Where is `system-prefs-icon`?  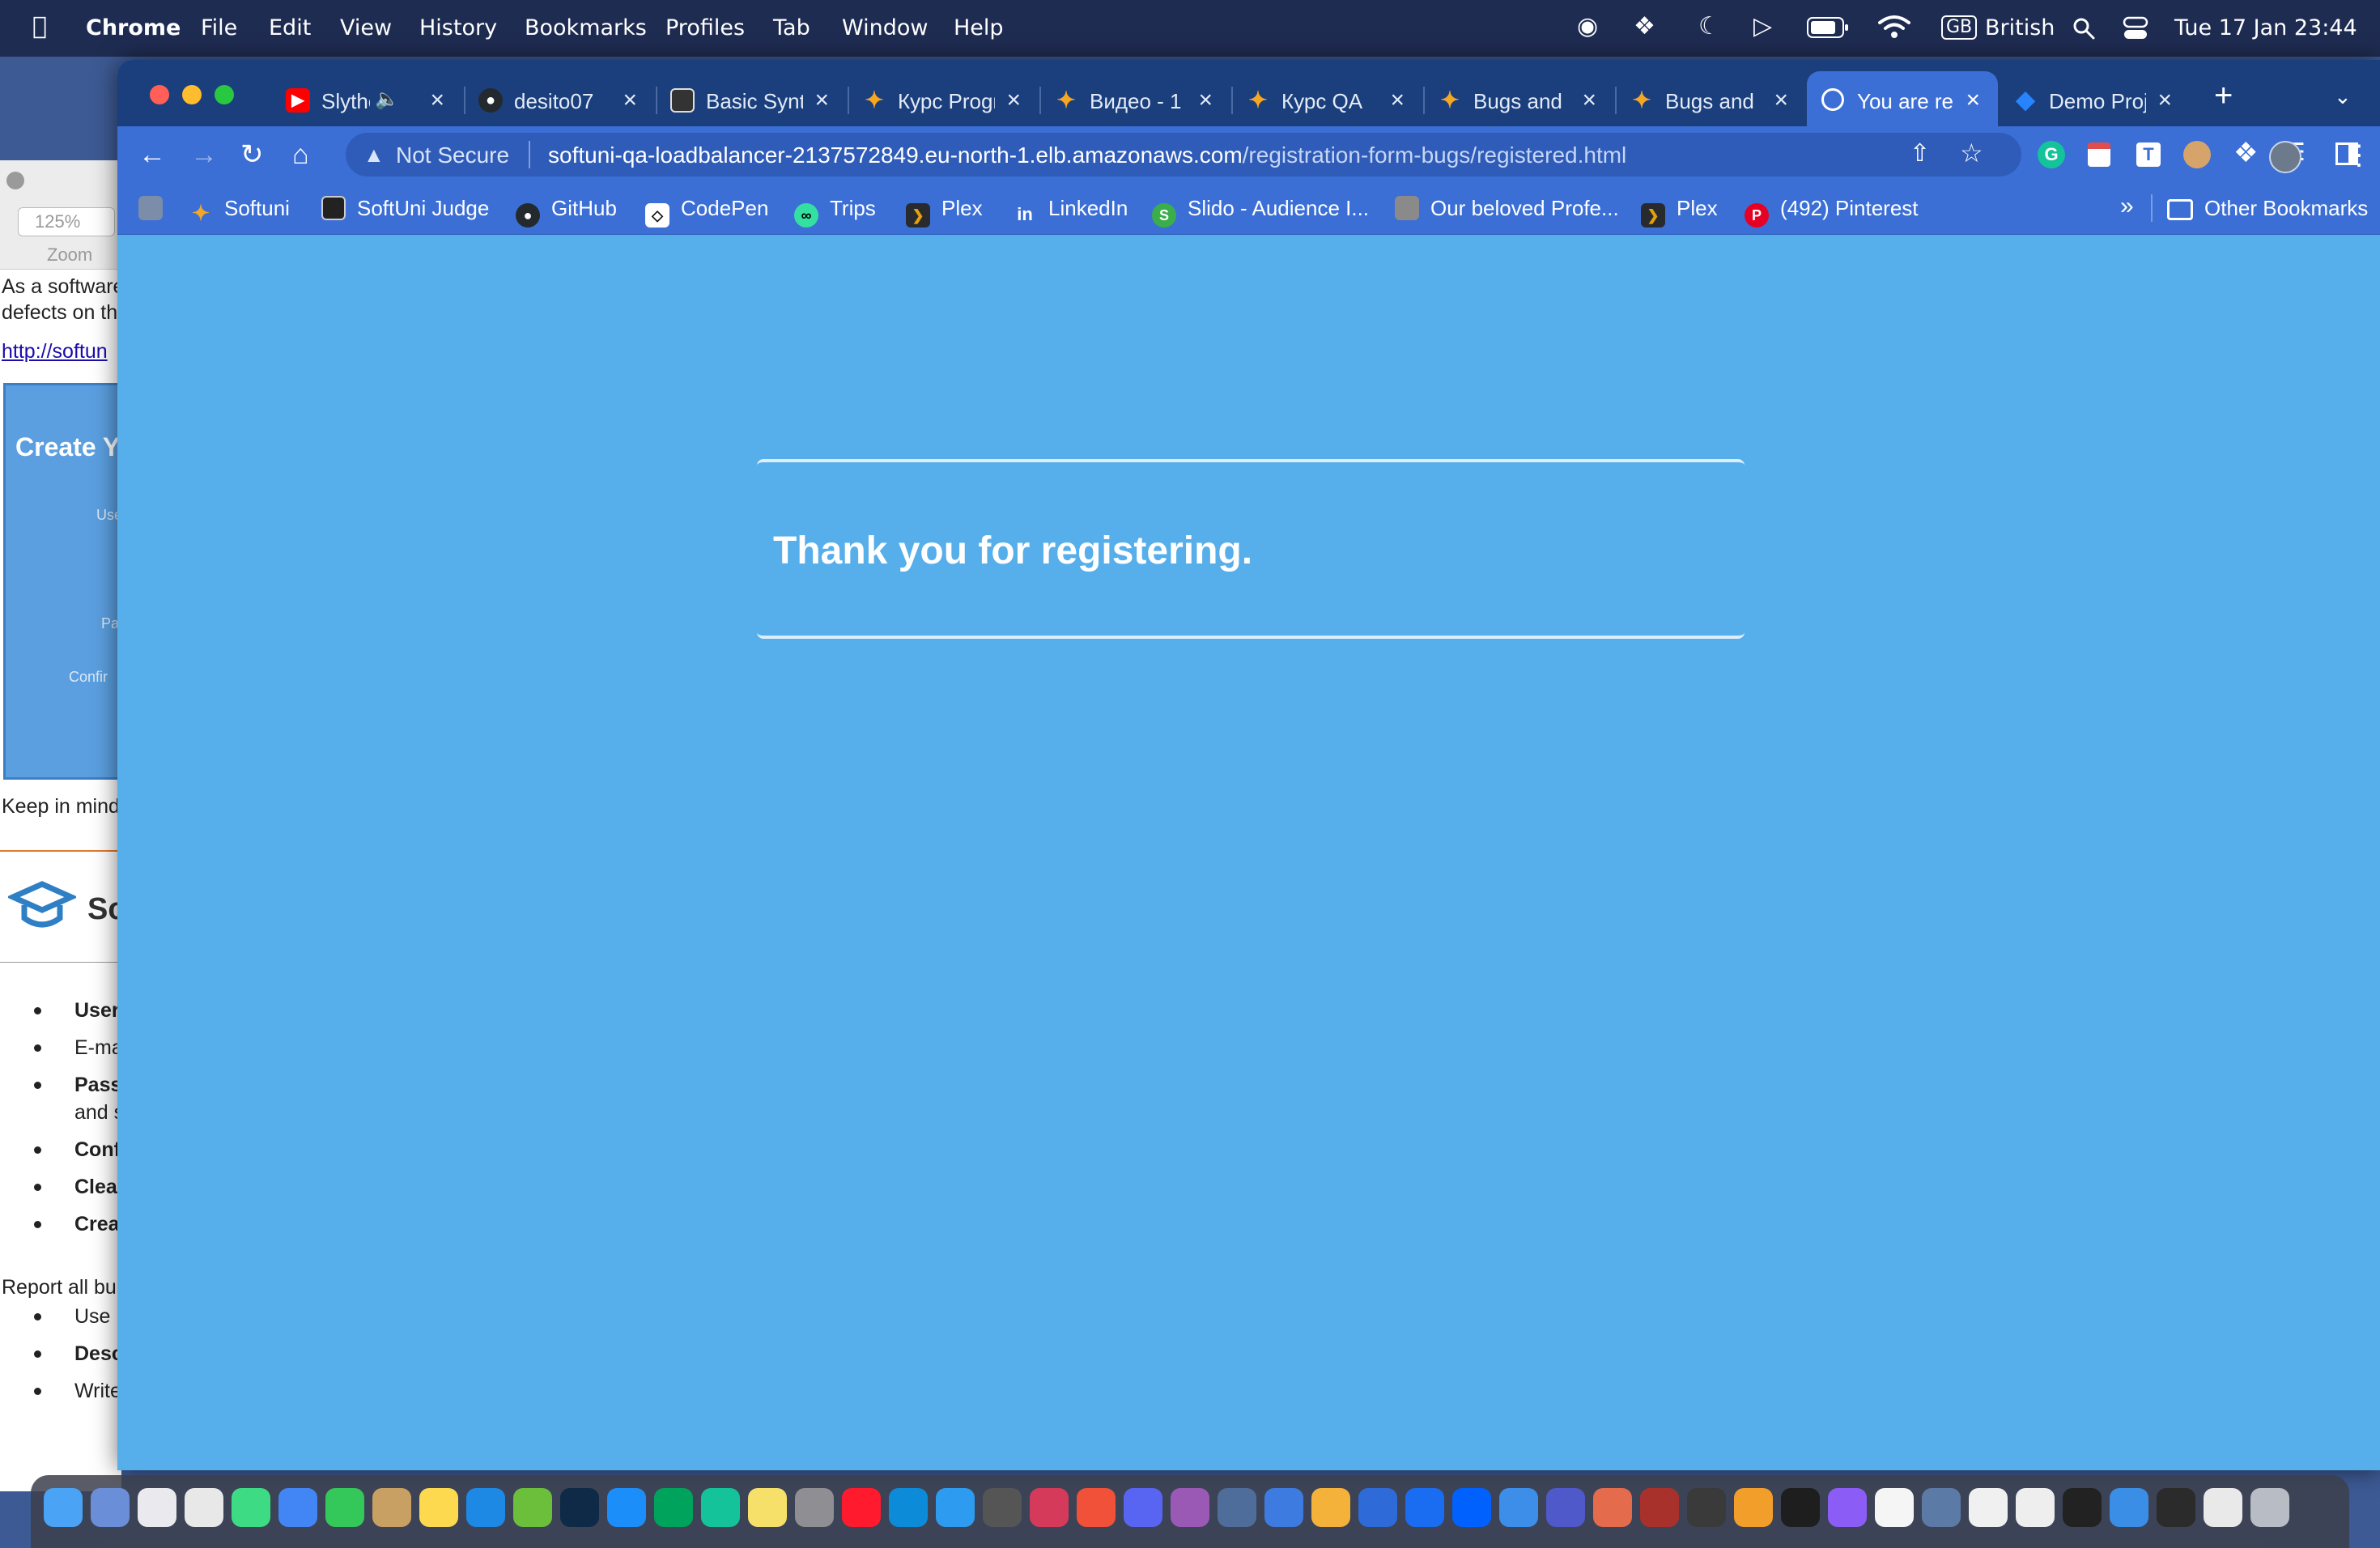
system-prefs-icon is located at coordinates (815, 1507).